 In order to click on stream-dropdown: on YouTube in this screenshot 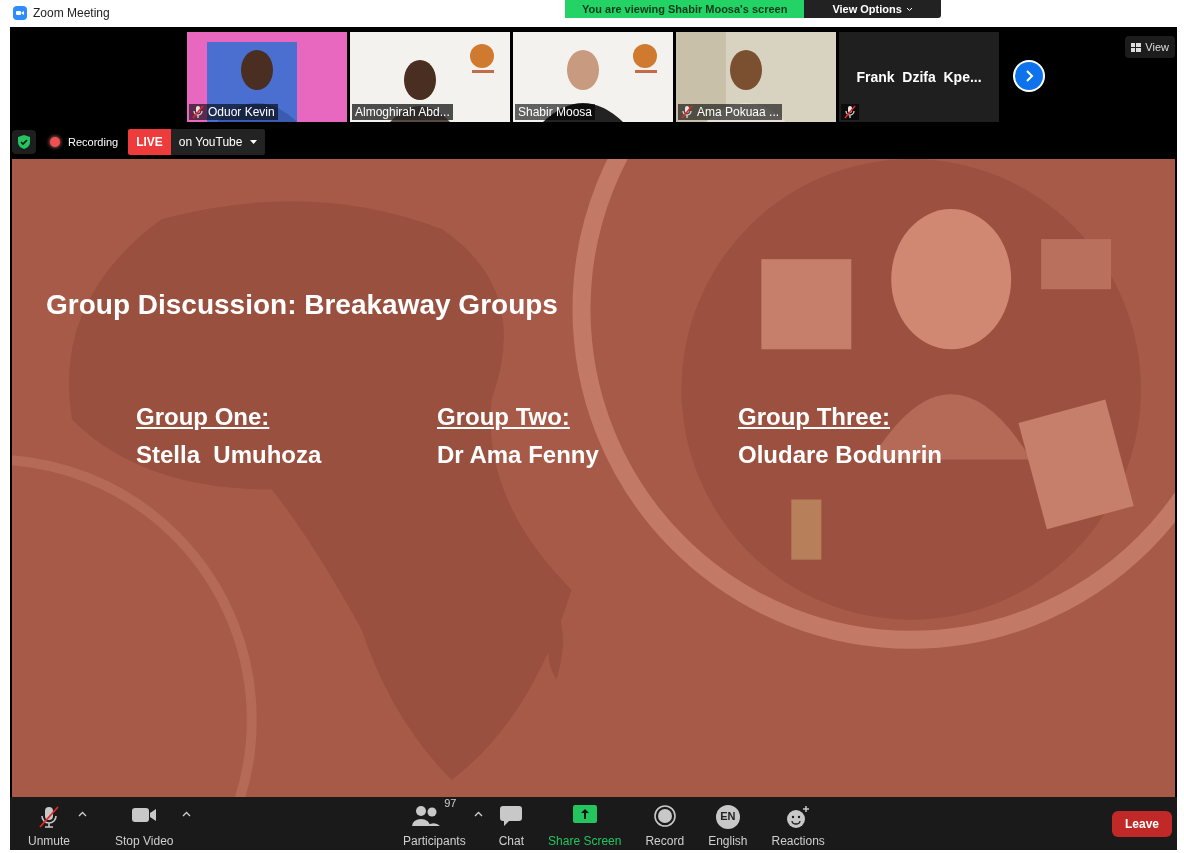, I will do `click(218, 142)`.